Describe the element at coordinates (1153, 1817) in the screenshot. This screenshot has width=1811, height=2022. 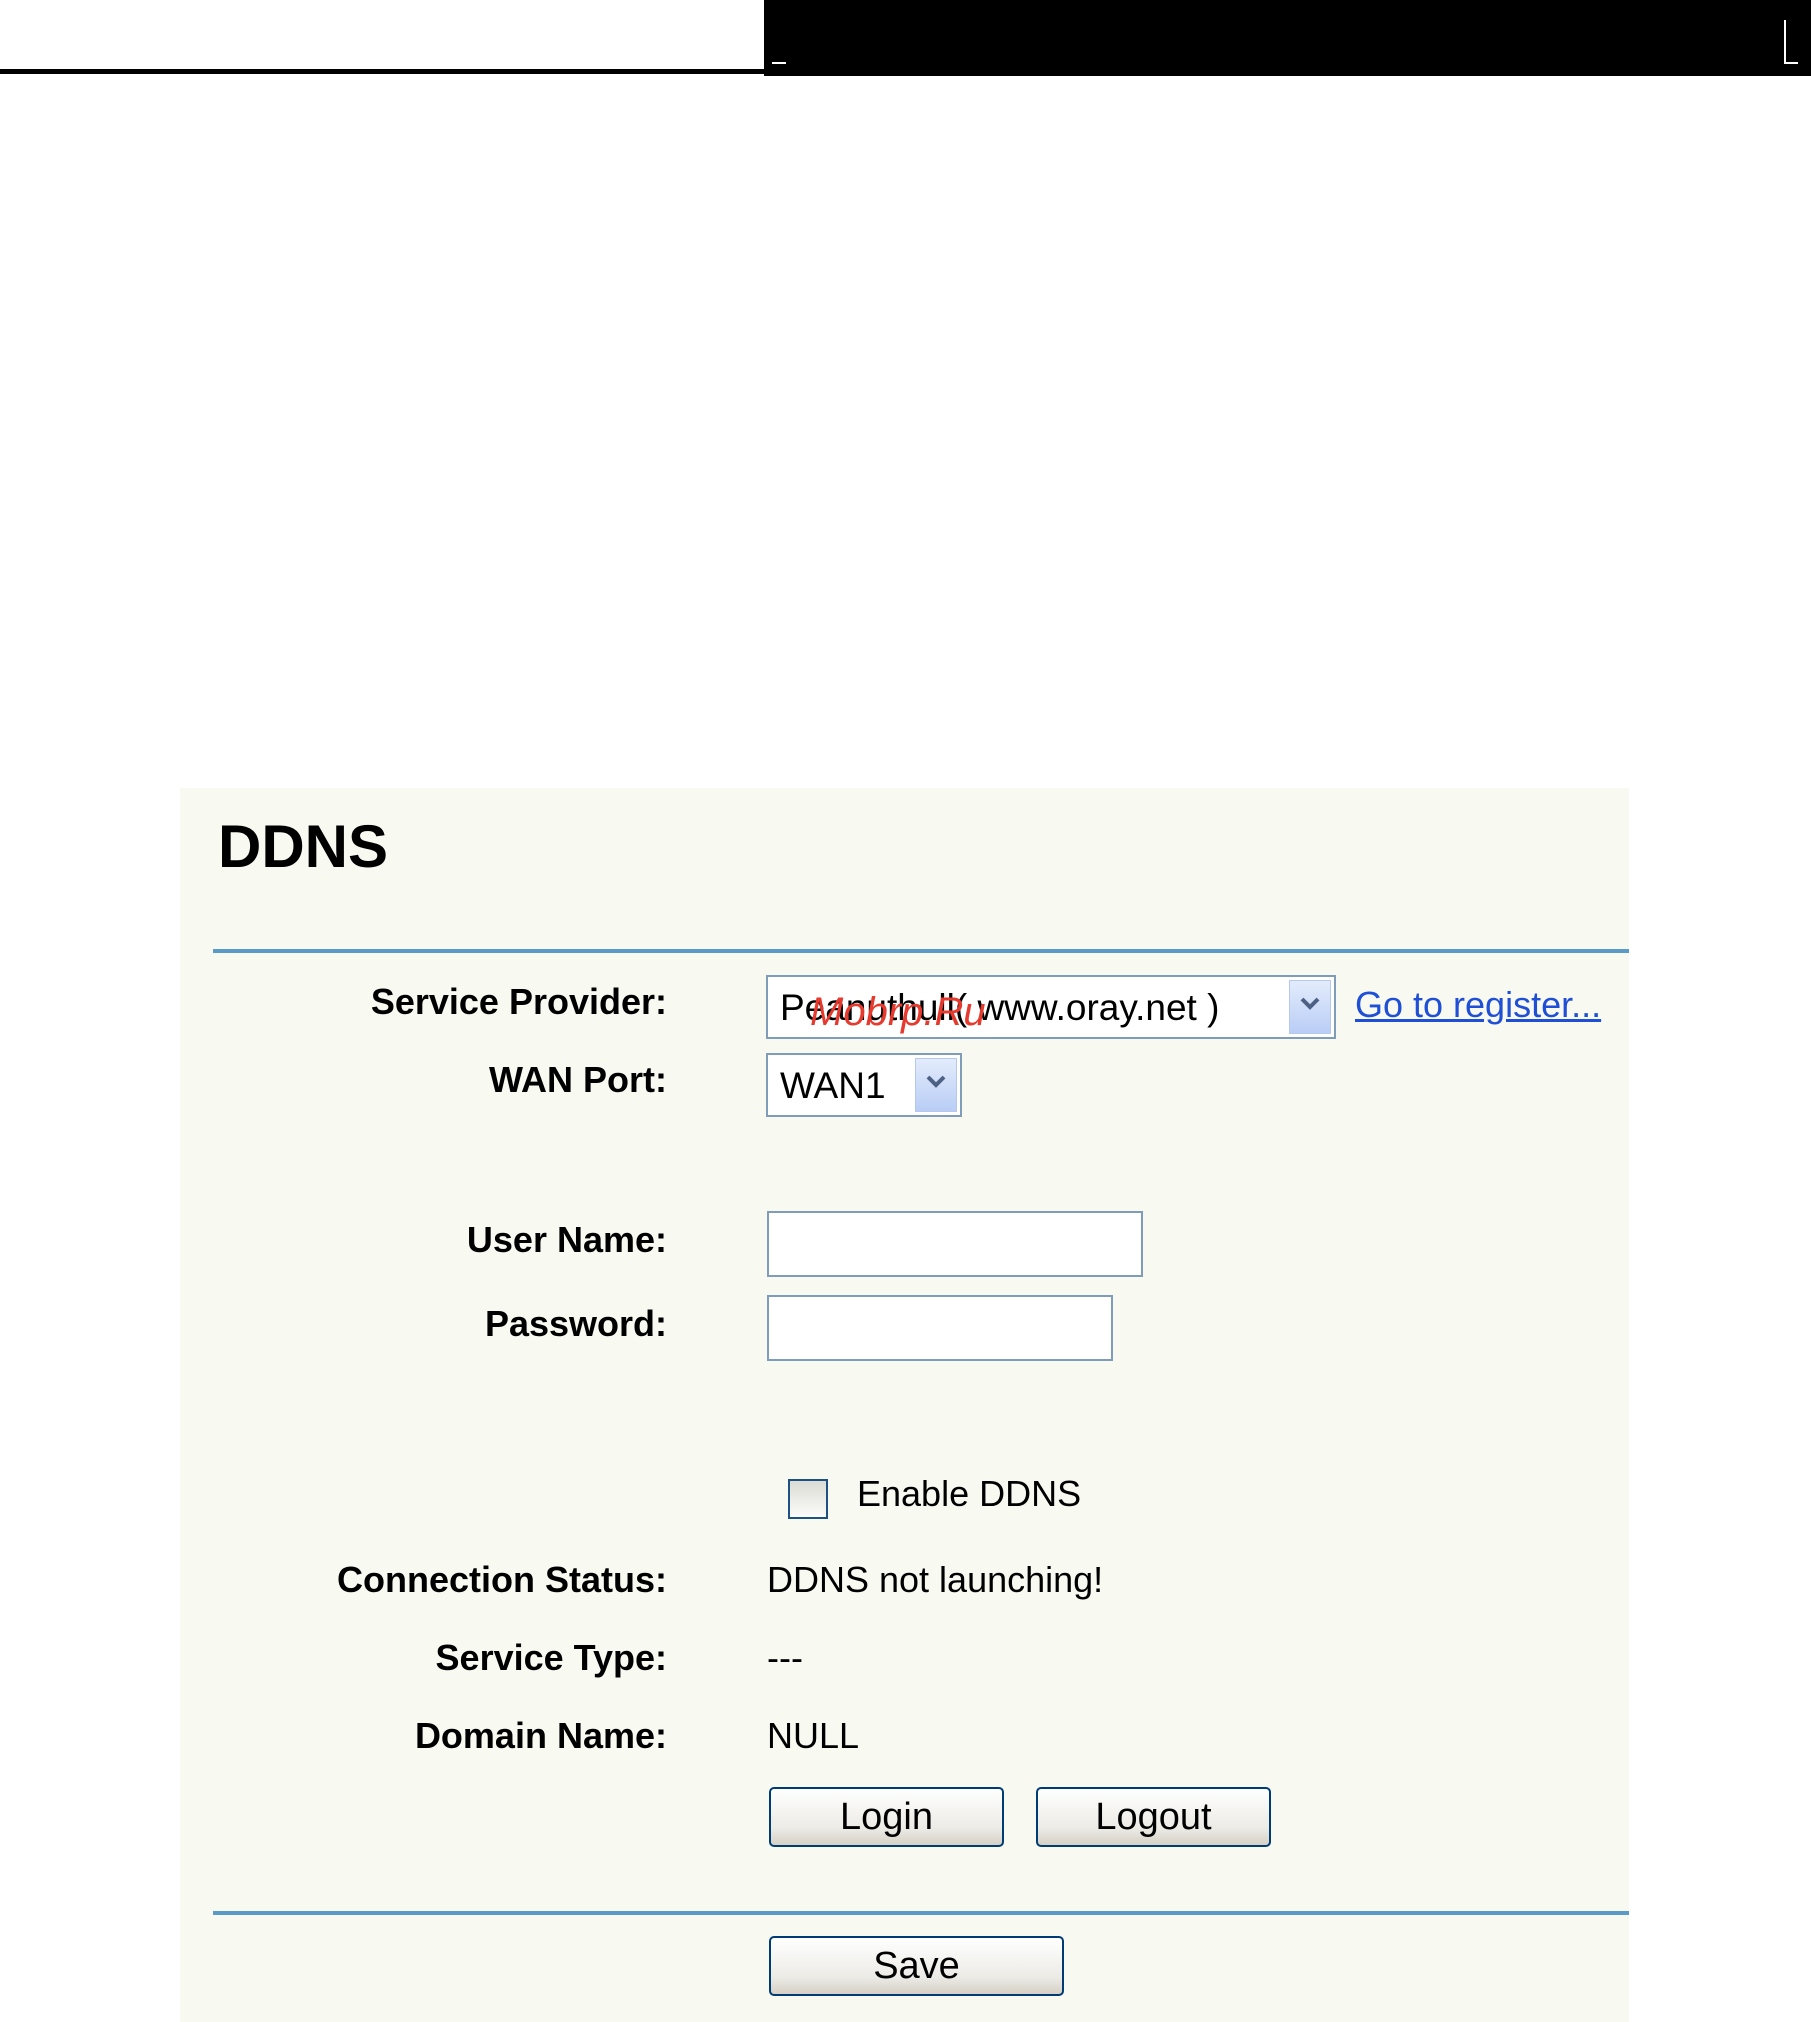
I see `logout-button: Logout` at that location.